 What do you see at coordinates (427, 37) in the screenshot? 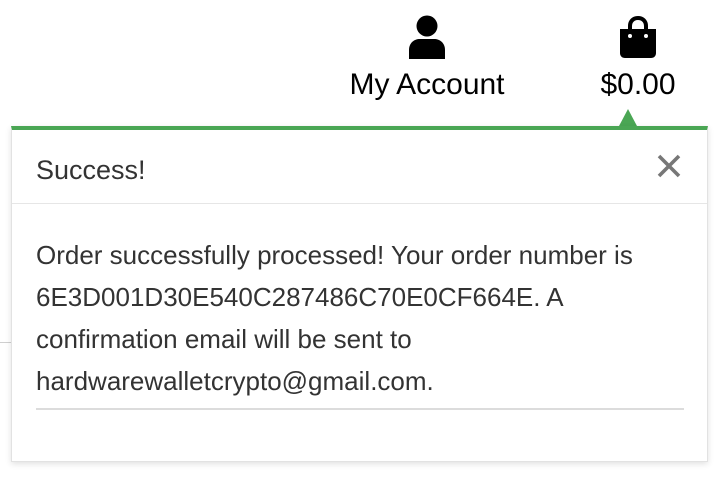
I see `user-icon` at bounding box center [427, 37].